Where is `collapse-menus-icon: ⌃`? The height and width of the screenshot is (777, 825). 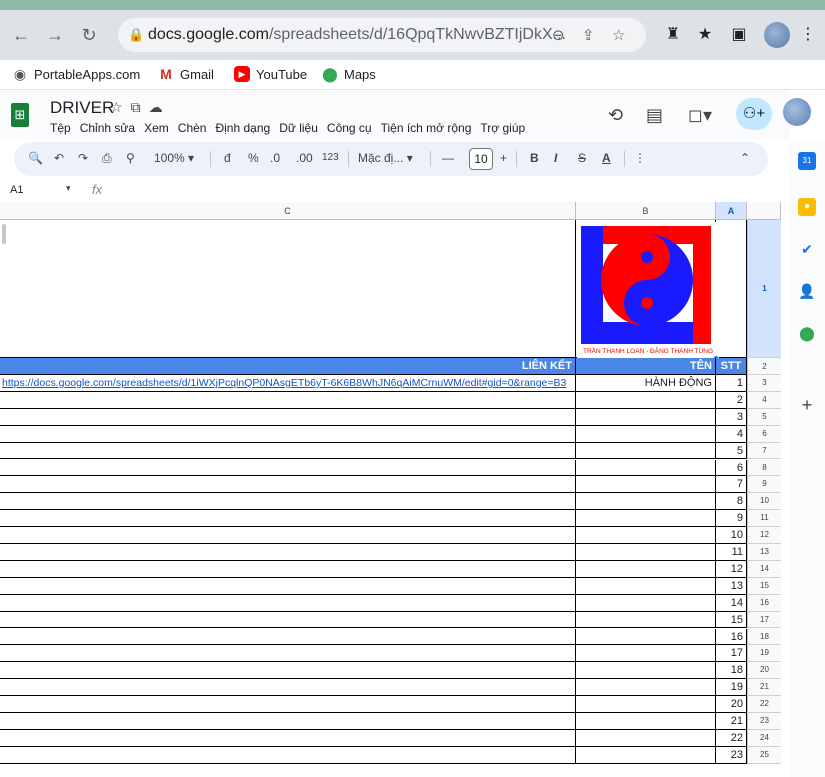
collapse-menus-icon: ⌃ is located at coordinates (745, 158).